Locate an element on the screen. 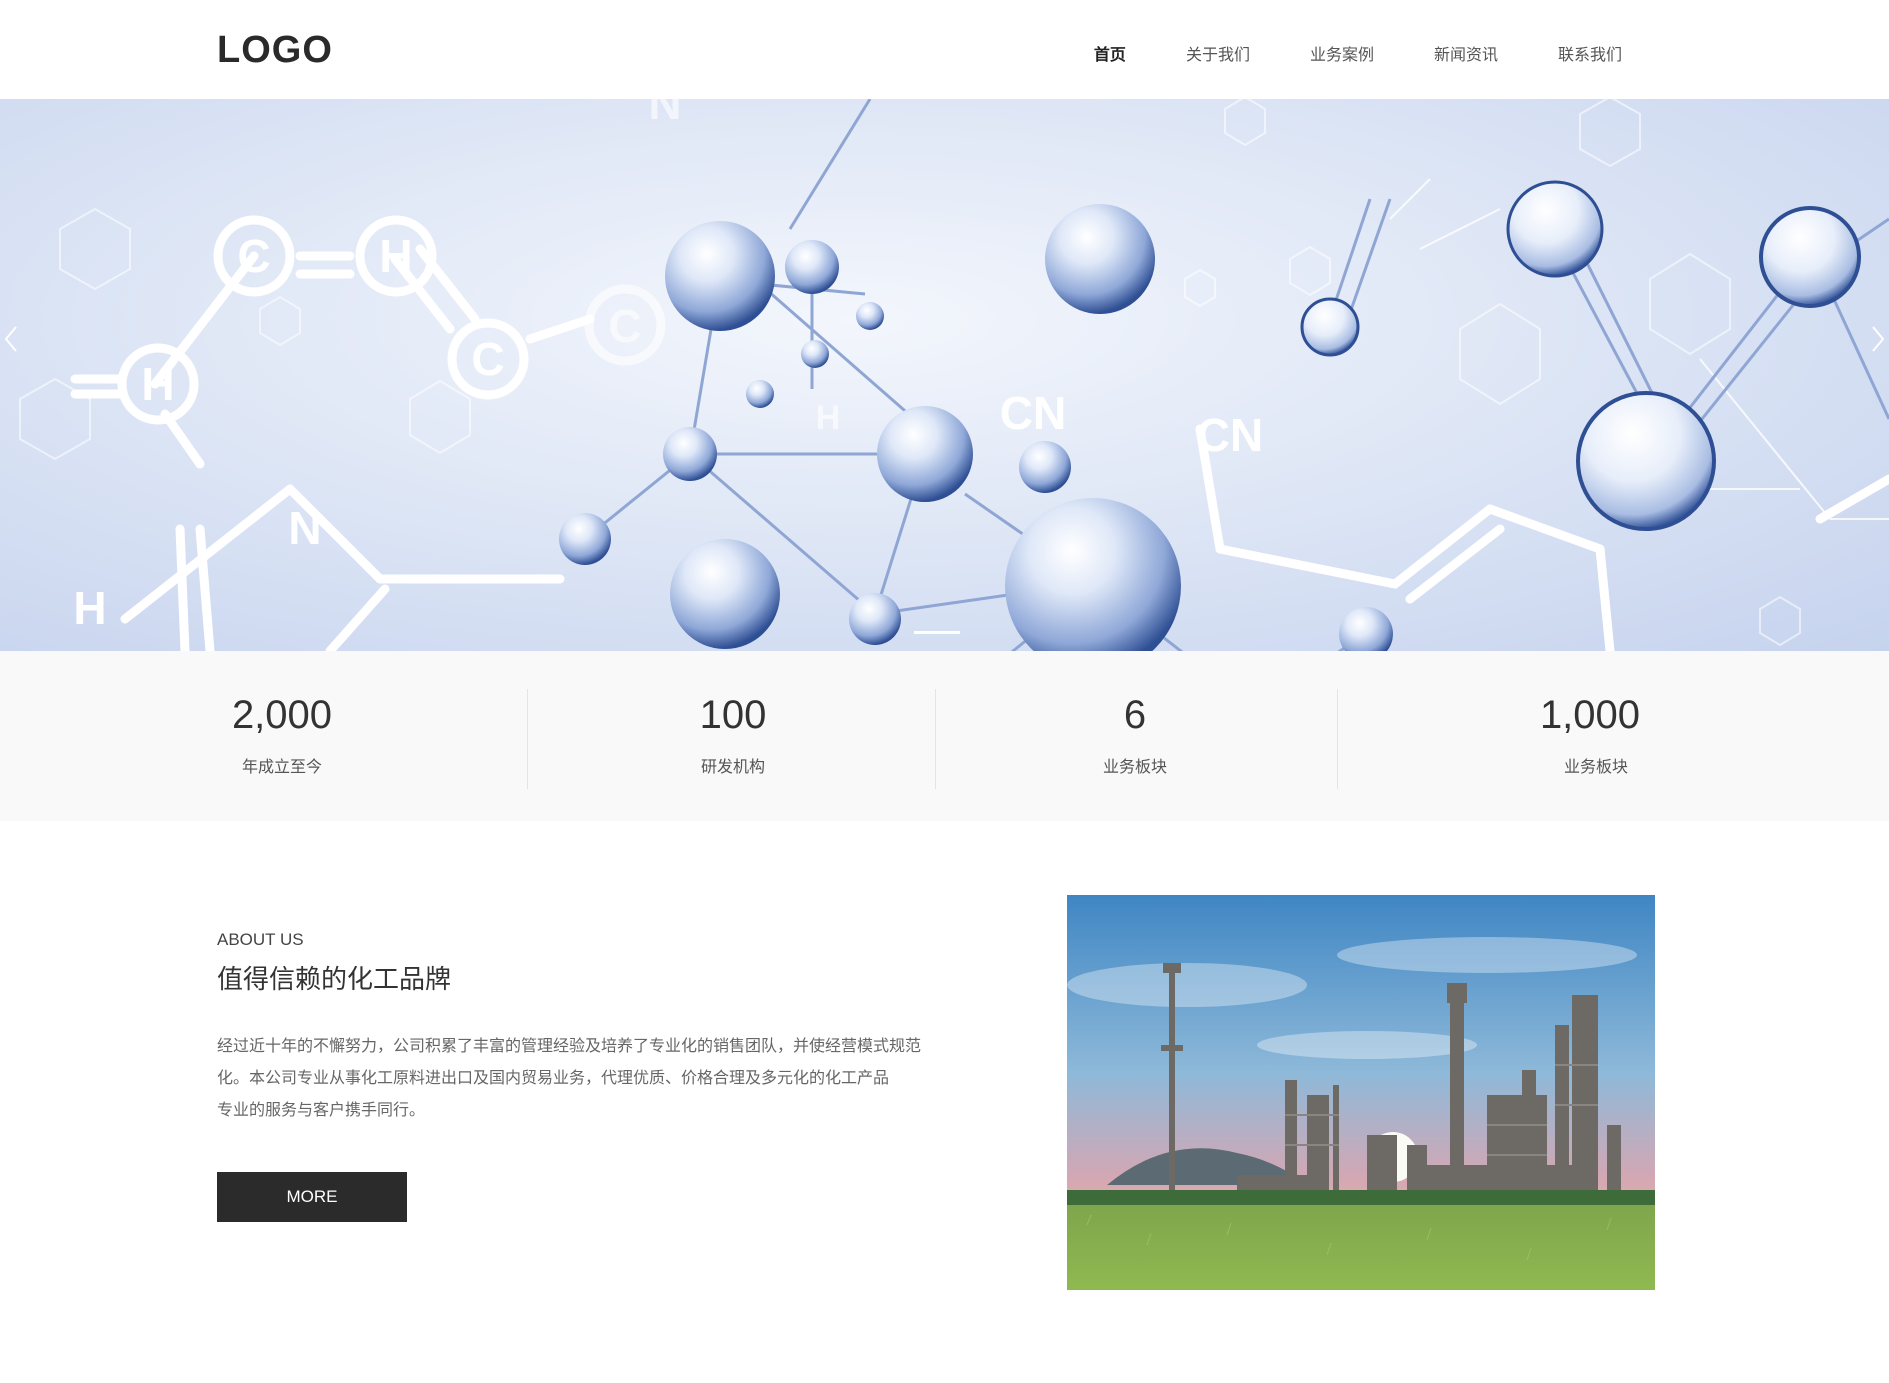 The height and width of the screenshot is (1383, 1889). stat-item: 1,000 业务板块 is located at coordinates (1590, 736).